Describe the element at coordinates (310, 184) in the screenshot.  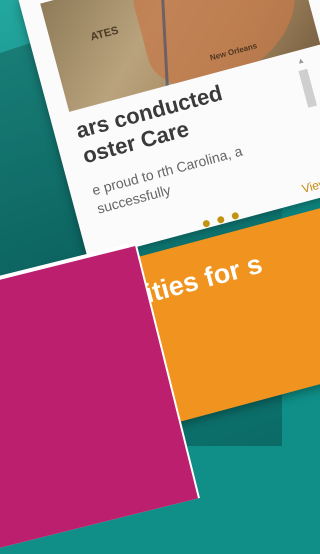
I see `view-all-link: View All` at that location.